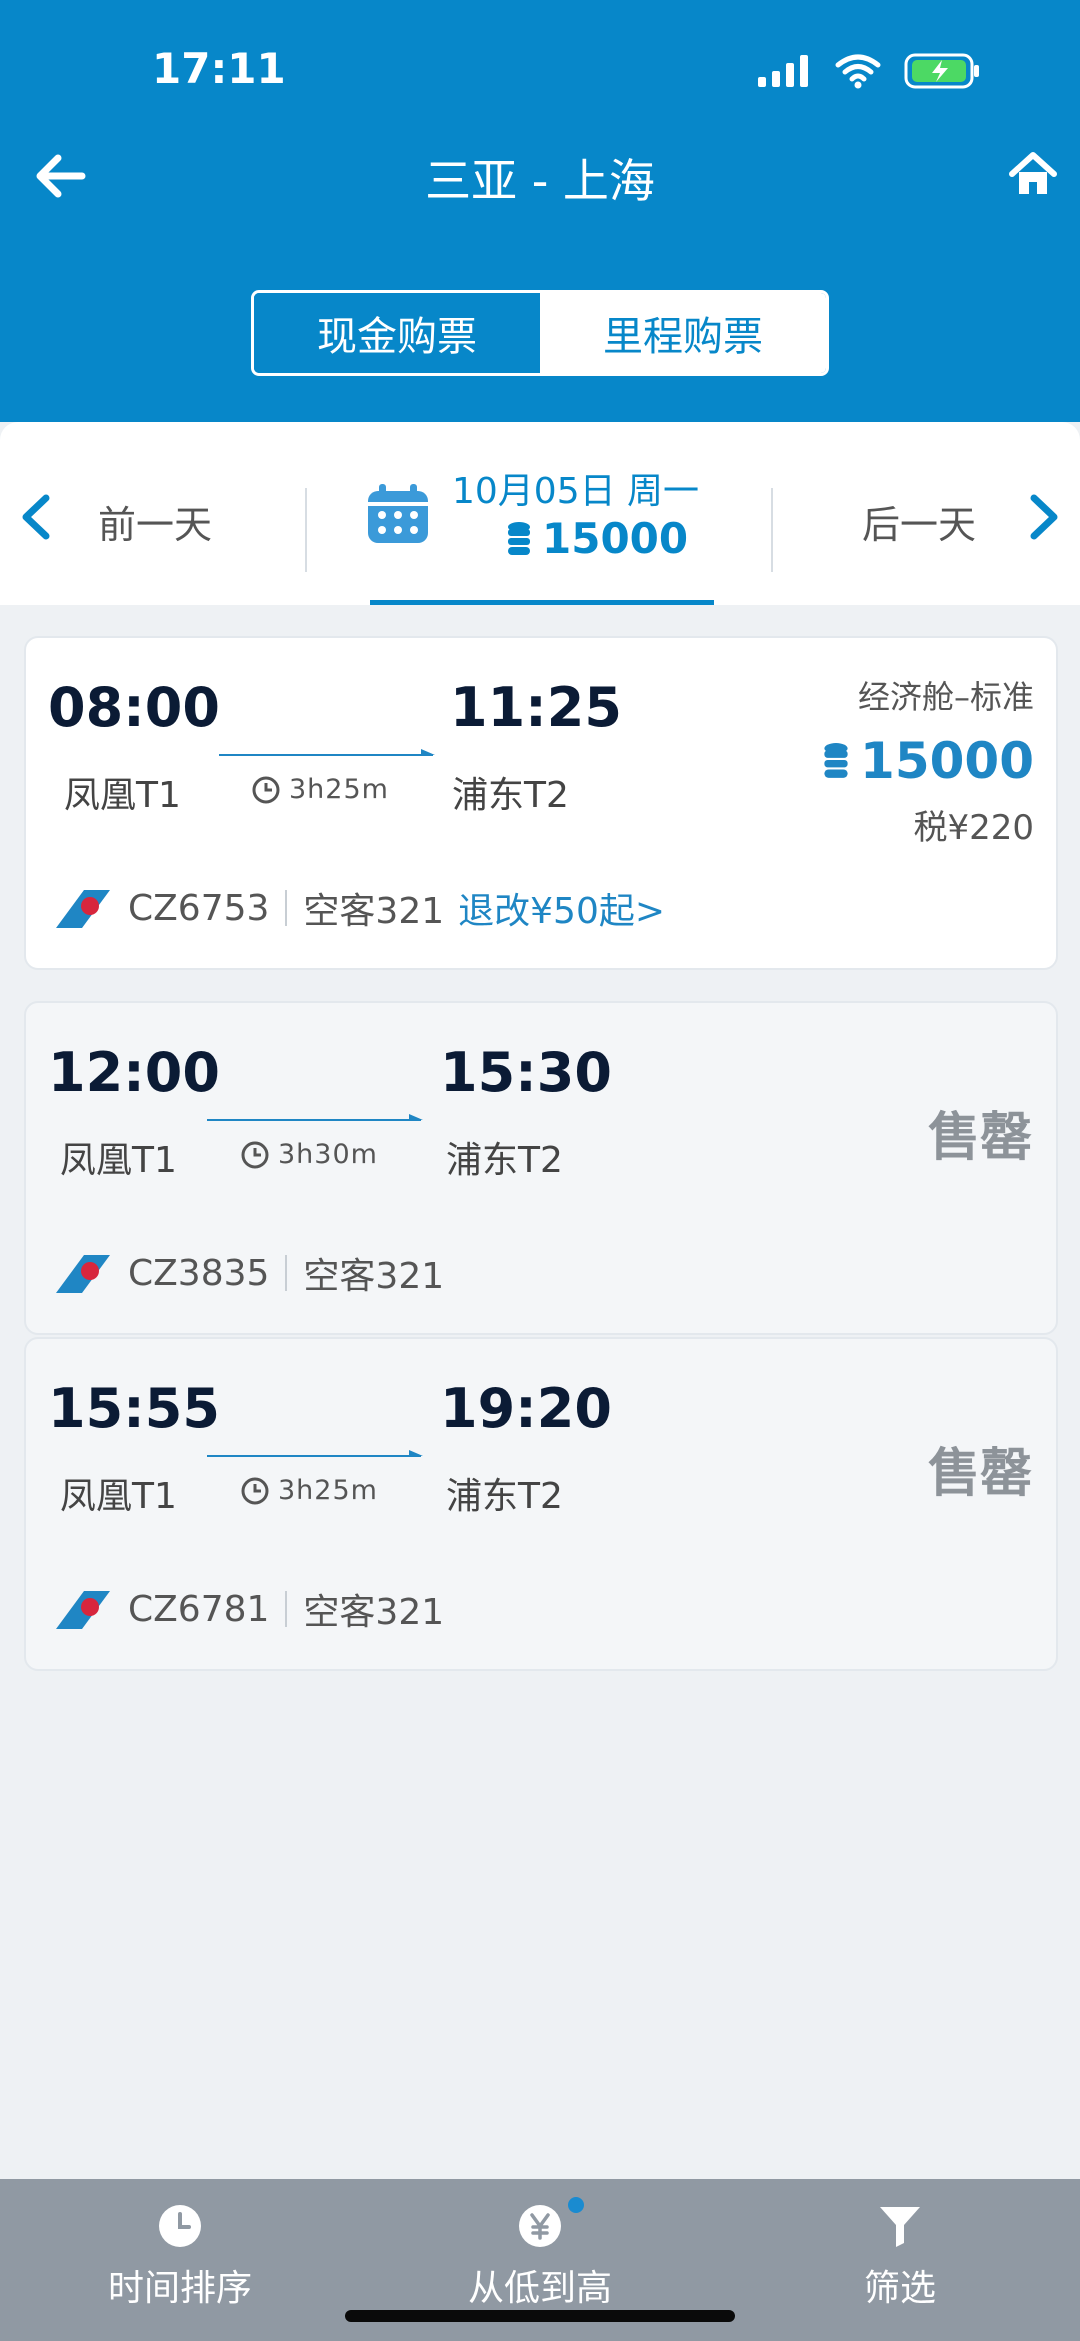 This screenshot has height=2341, width=1080. What do you see at coordinates (683, 333) in the screenshot?
I see `tab-mileage-purchase: 里程购票` at bounding box center [683, 333].